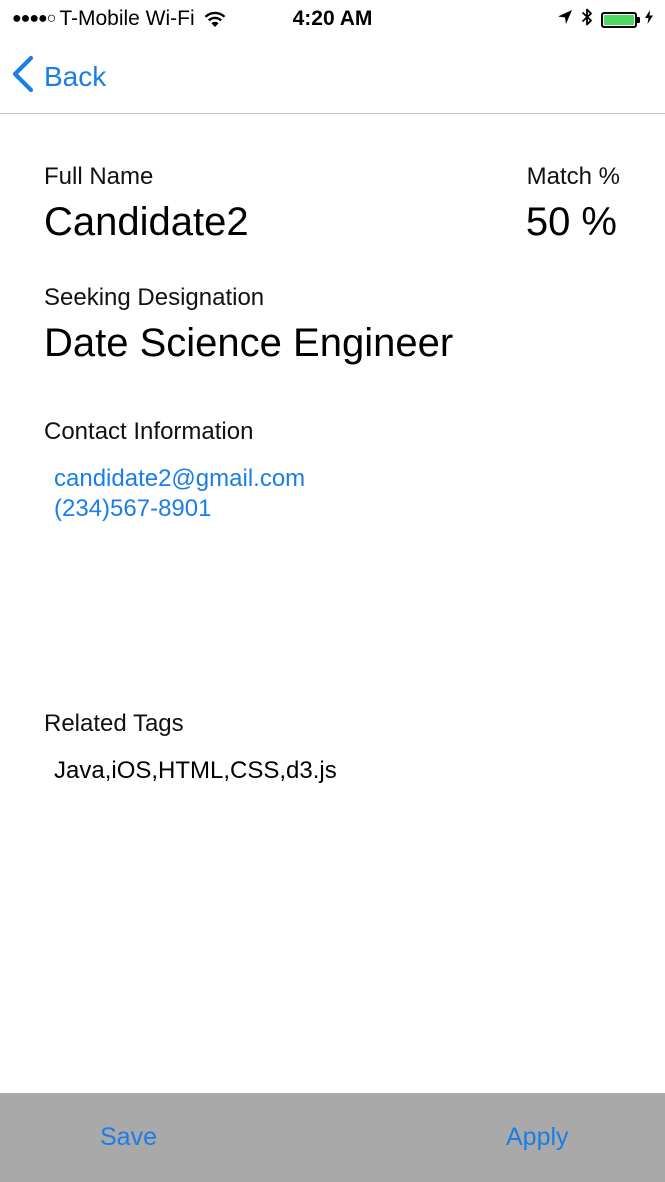 The height and width of the screenshot is (1182, 665). What do you see at coordinates (649, 19) in the screenshot?
I see `charging-bolt-icon` at bounding box center [649, 19].